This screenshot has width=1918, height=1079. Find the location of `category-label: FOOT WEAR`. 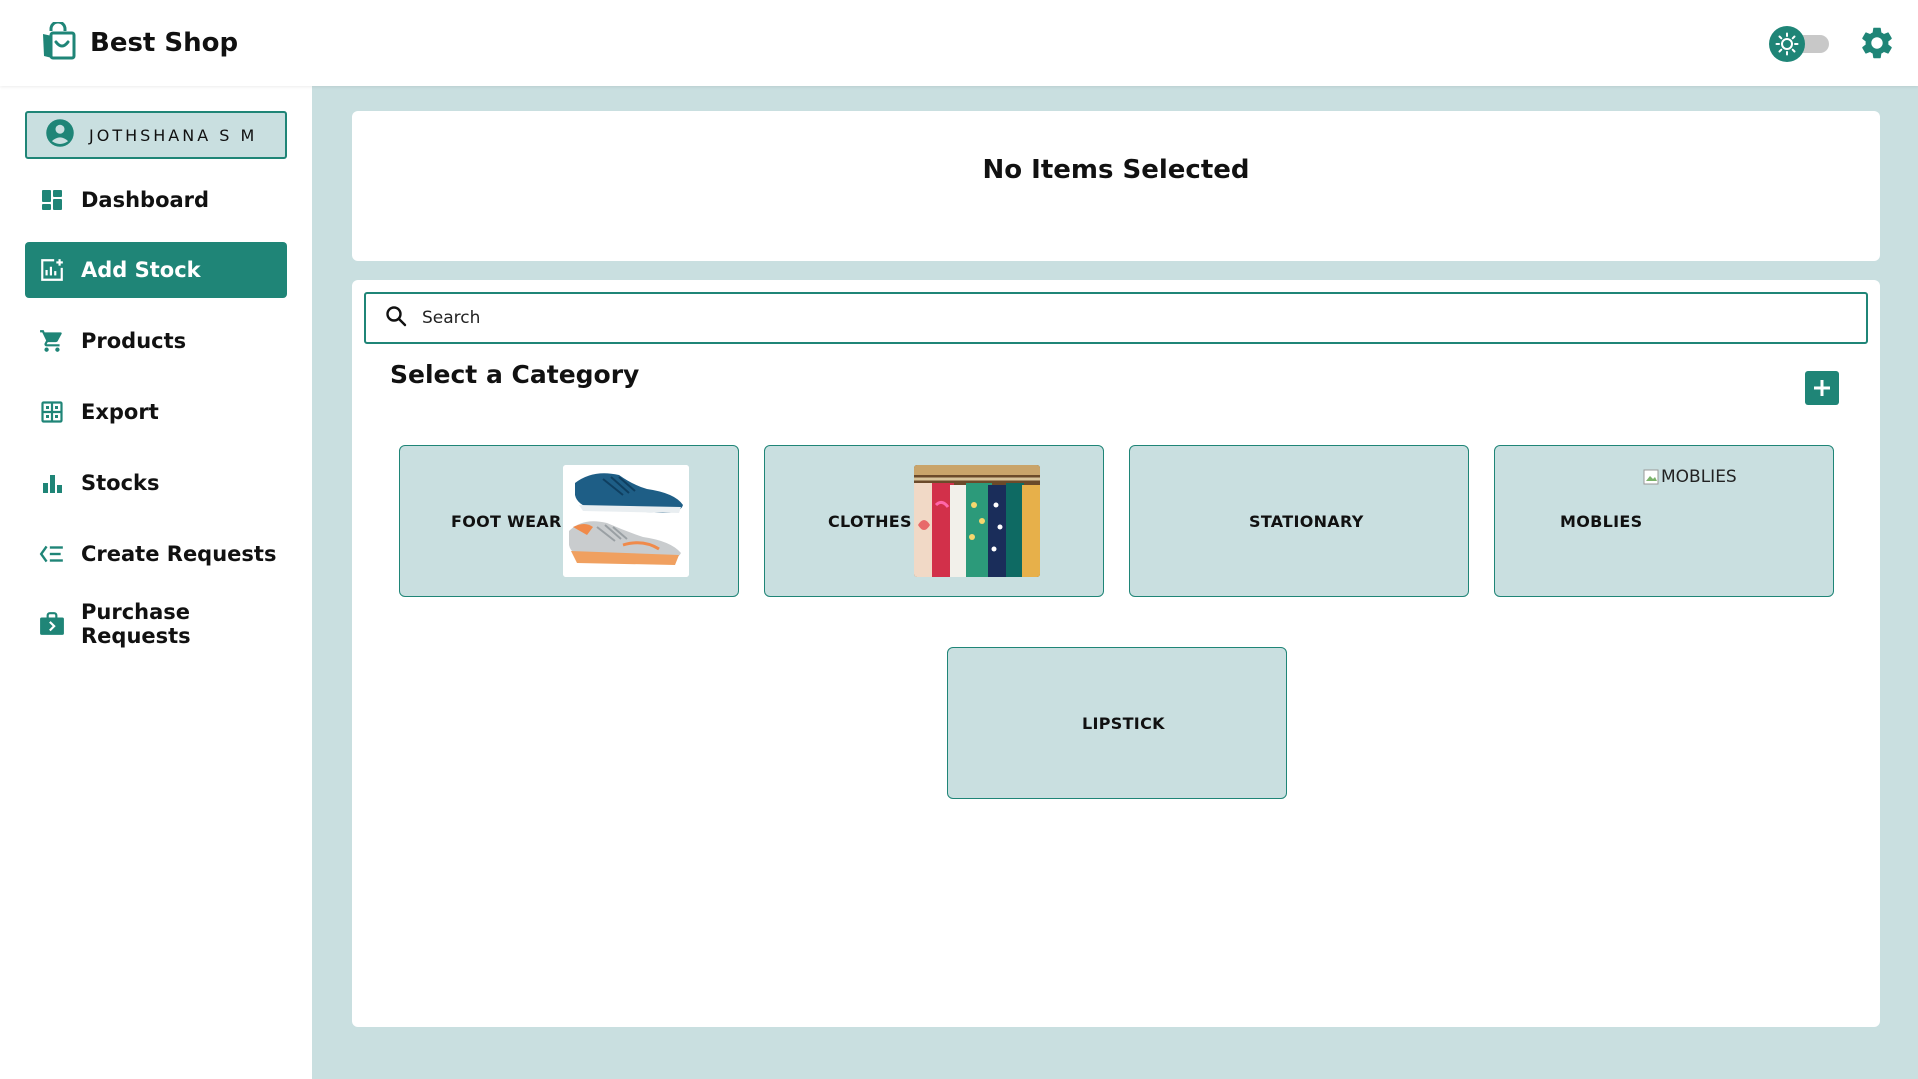

category-label: FOOT WEAR is located at coordinates (506, 521).